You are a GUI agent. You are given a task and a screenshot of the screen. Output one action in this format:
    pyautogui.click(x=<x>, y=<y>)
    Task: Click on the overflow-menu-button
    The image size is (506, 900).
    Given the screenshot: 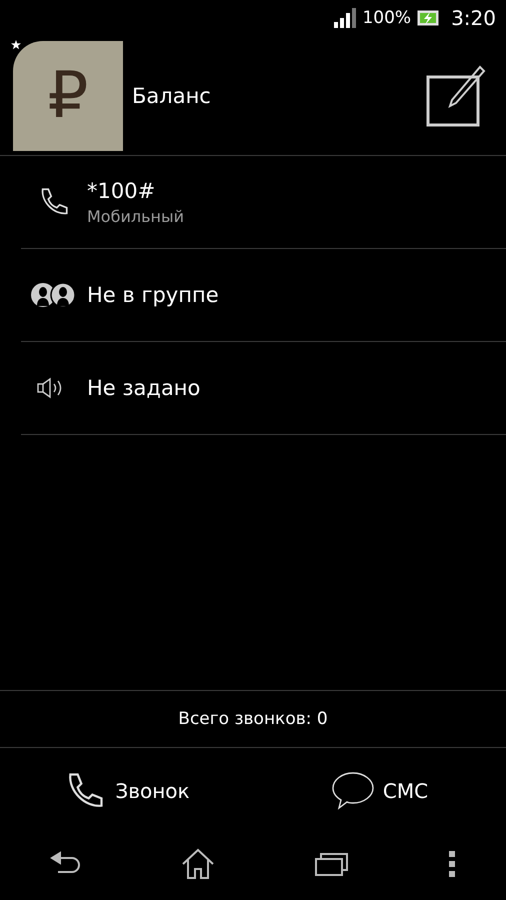 What is the action you would take?
    pyautogui.click(x=452, y=864)
    